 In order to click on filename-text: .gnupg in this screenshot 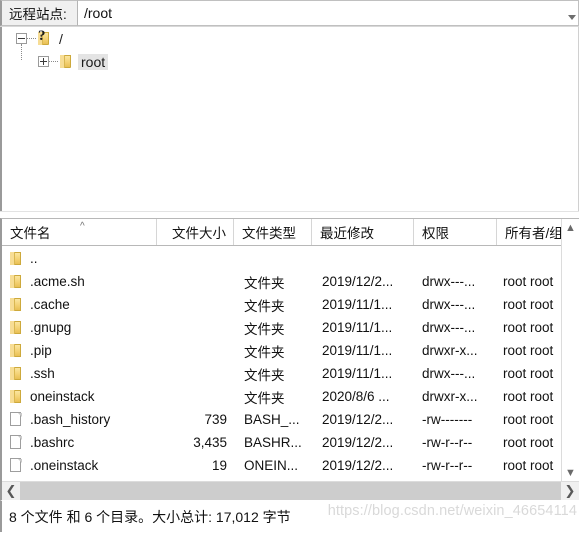, I will do `click(51, 327)`.